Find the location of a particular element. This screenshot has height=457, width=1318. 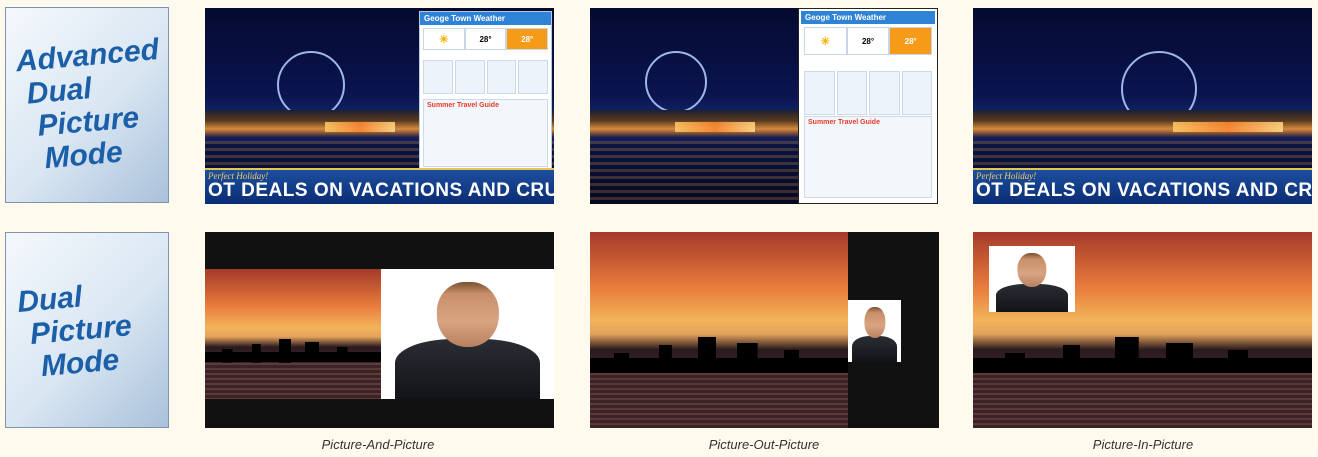

mode-label: Advanced Dual Picture Mode is located at coordinates (92, 105).